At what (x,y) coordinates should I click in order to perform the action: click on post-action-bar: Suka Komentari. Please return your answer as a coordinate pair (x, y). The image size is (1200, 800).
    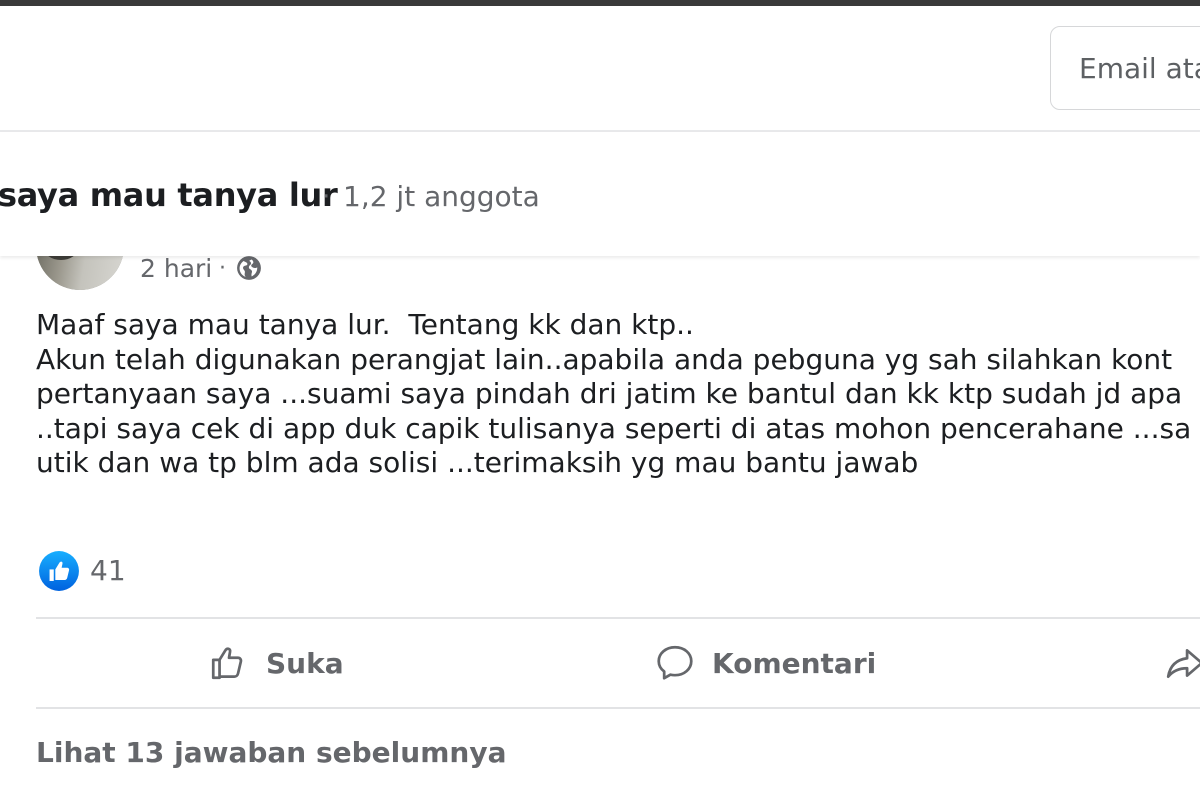
    Looking at the image, I should click on (618, 663).